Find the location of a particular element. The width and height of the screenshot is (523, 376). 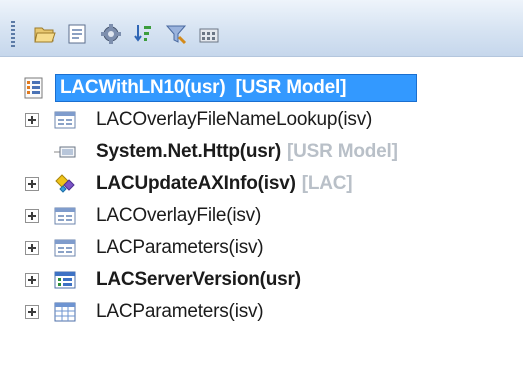

node-name: System.Net.Http(usr) is located at coordinates (188, 151).